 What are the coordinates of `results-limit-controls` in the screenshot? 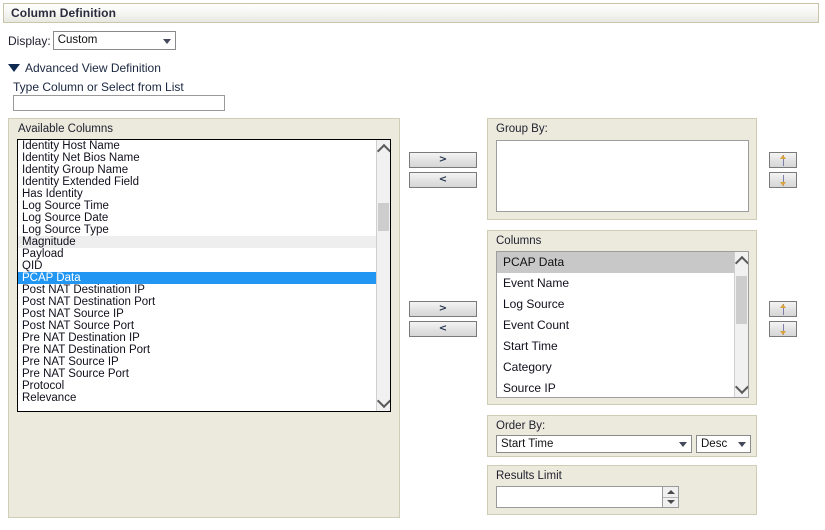 It's located at (587, 497).